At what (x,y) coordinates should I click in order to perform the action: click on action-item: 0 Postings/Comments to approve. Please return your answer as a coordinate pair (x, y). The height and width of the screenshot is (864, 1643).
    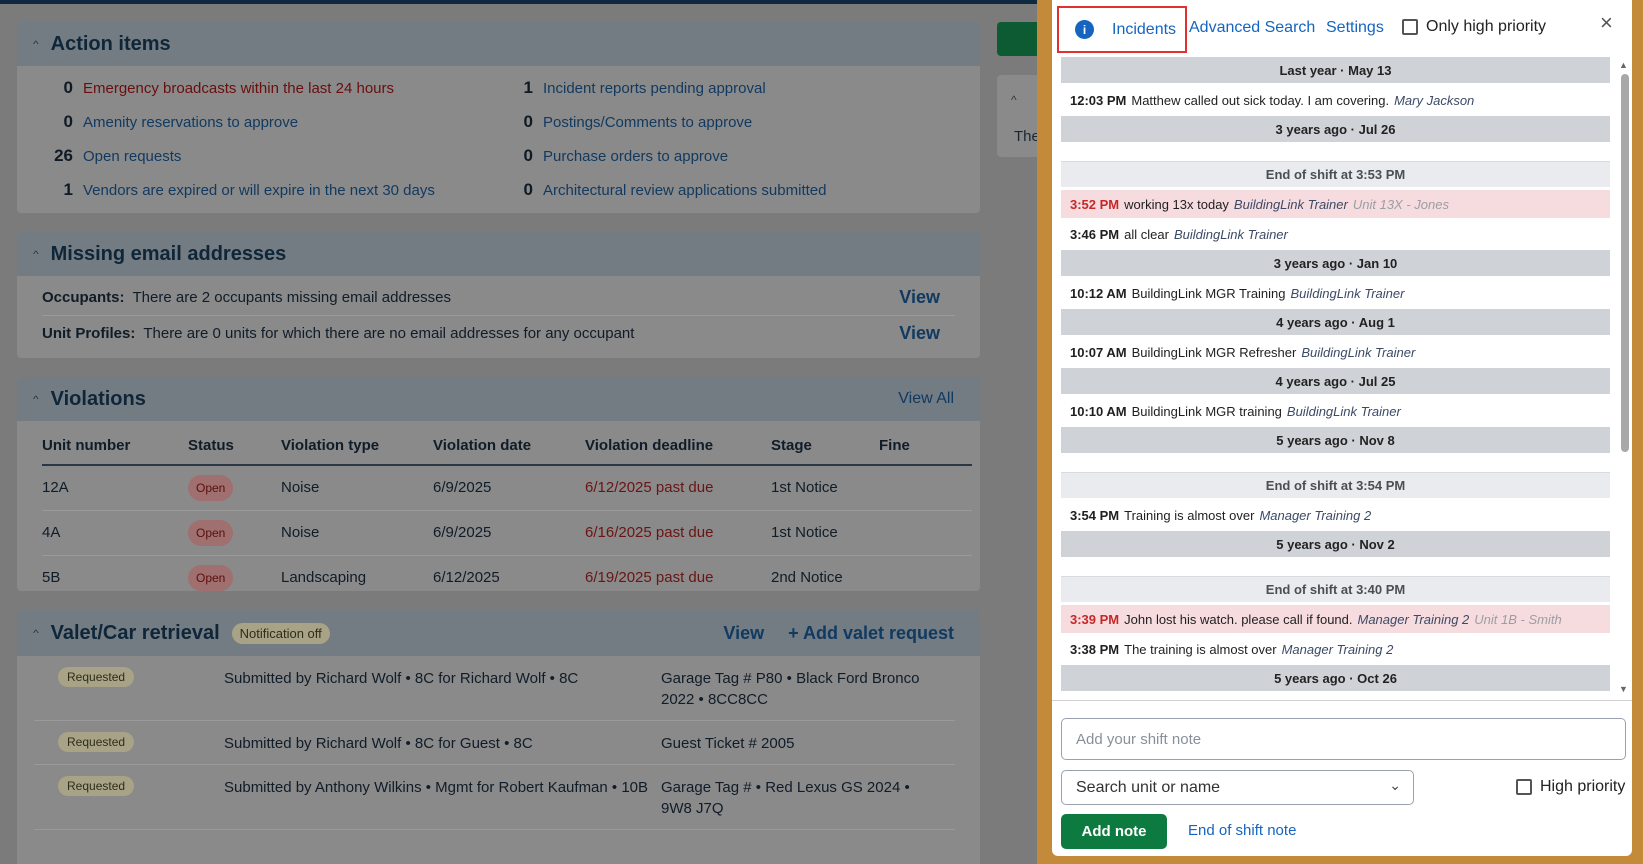
    Looking at the image, I should click on (729, 122).